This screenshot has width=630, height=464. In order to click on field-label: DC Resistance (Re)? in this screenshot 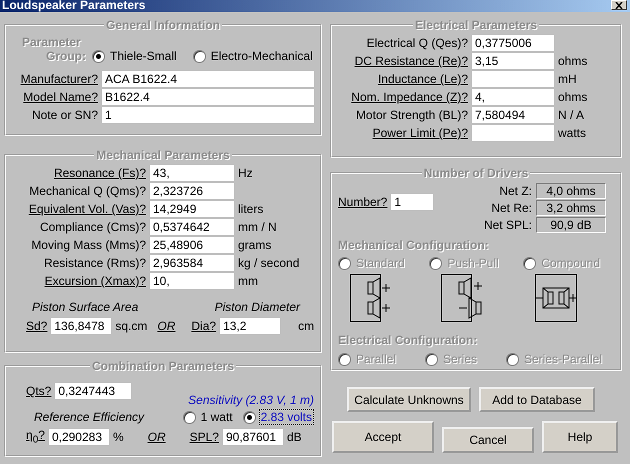, I will do `click(403, 61)`.